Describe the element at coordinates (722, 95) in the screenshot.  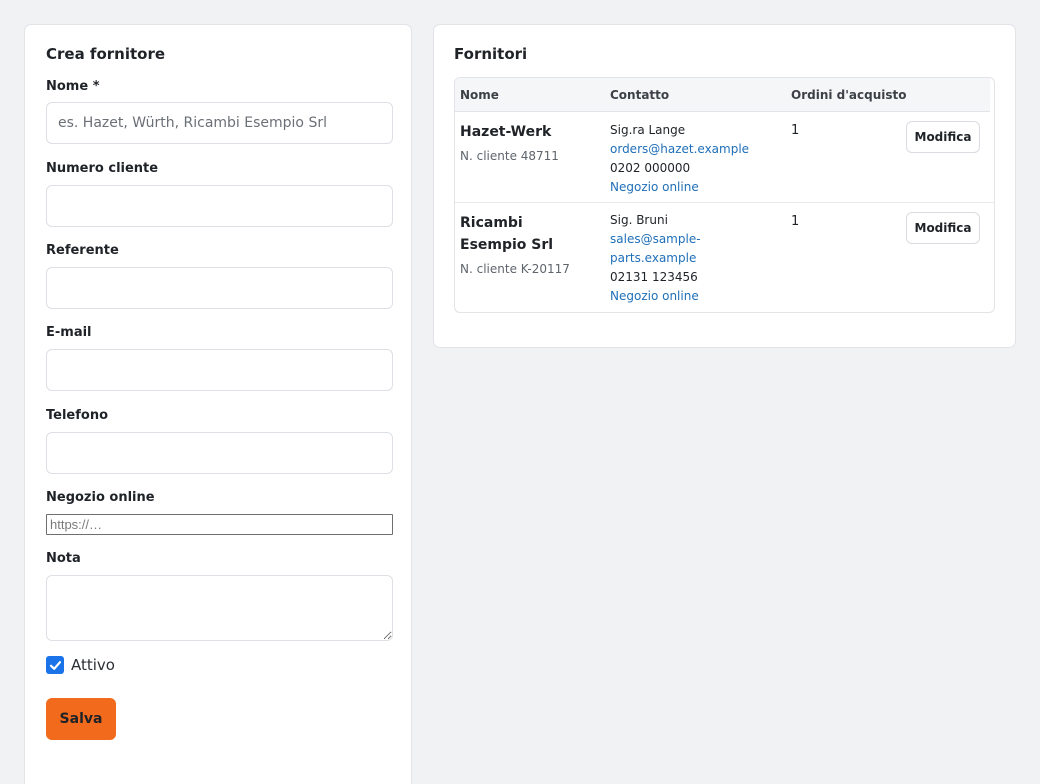
I see `table-header: Nome Contatto Ordini d'acquisto` at that location.